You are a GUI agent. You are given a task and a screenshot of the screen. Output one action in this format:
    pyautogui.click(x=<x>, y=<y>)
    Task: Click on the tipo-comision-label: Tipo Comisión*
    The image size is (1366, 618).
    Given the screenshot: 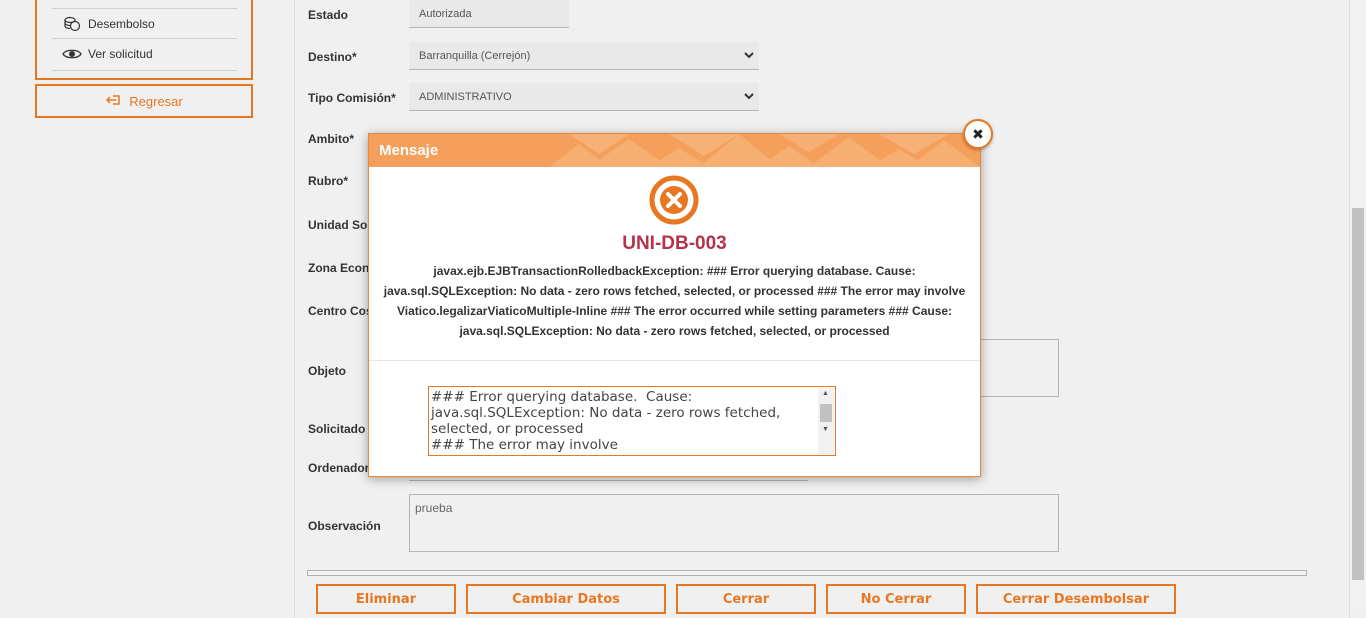 What is the action you would take?
    pyautogui.click(x=352, y=98)
    